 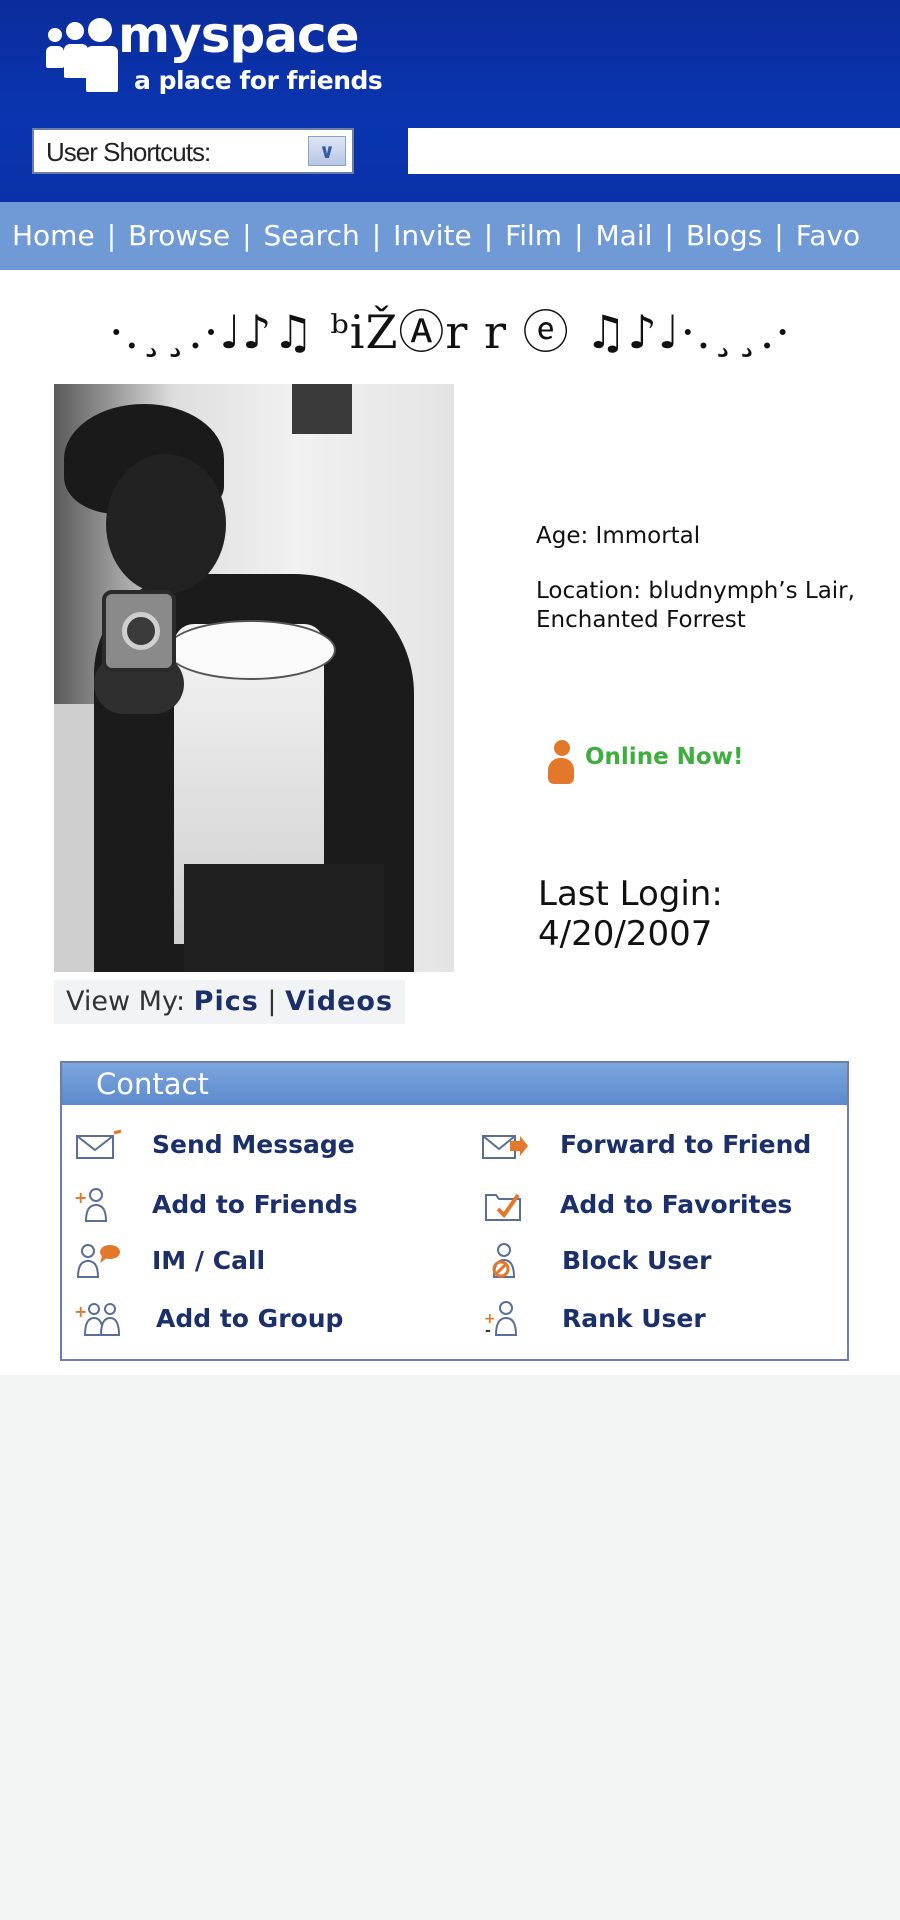 I want to click on view-videos-link: Videos, so click(x=339, y=1001).